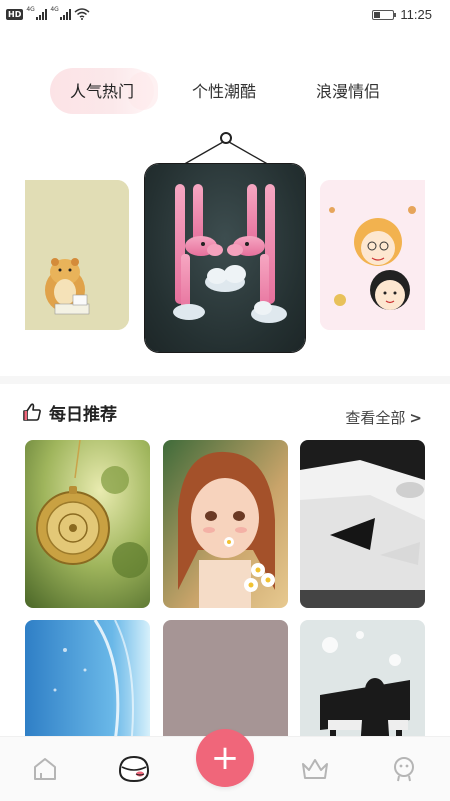 The height and width of the screenshot is (801, 450). I want to click on status-bar: HD 4G 4G 11:25, so click(225, 15).